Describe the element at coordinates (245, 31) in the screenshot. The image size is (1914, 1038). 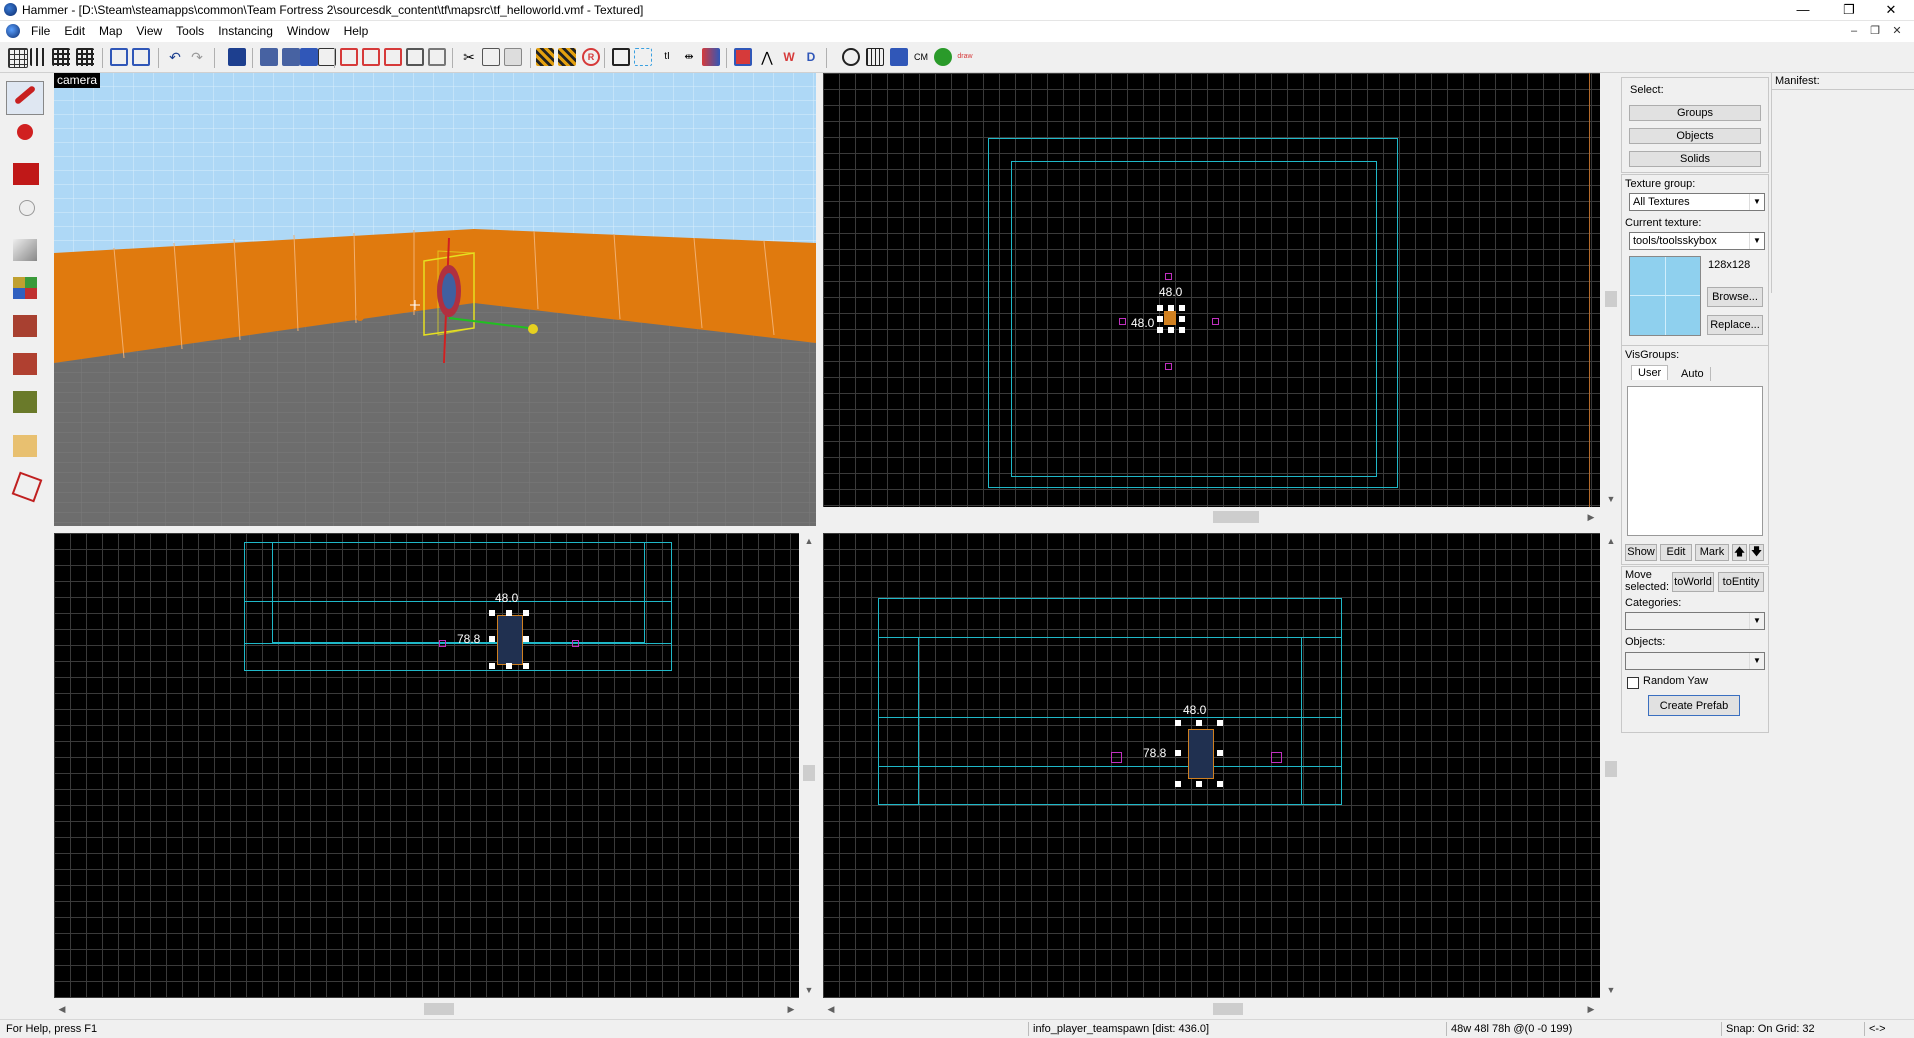
I see `menu-instancing: Instancing` at that location.